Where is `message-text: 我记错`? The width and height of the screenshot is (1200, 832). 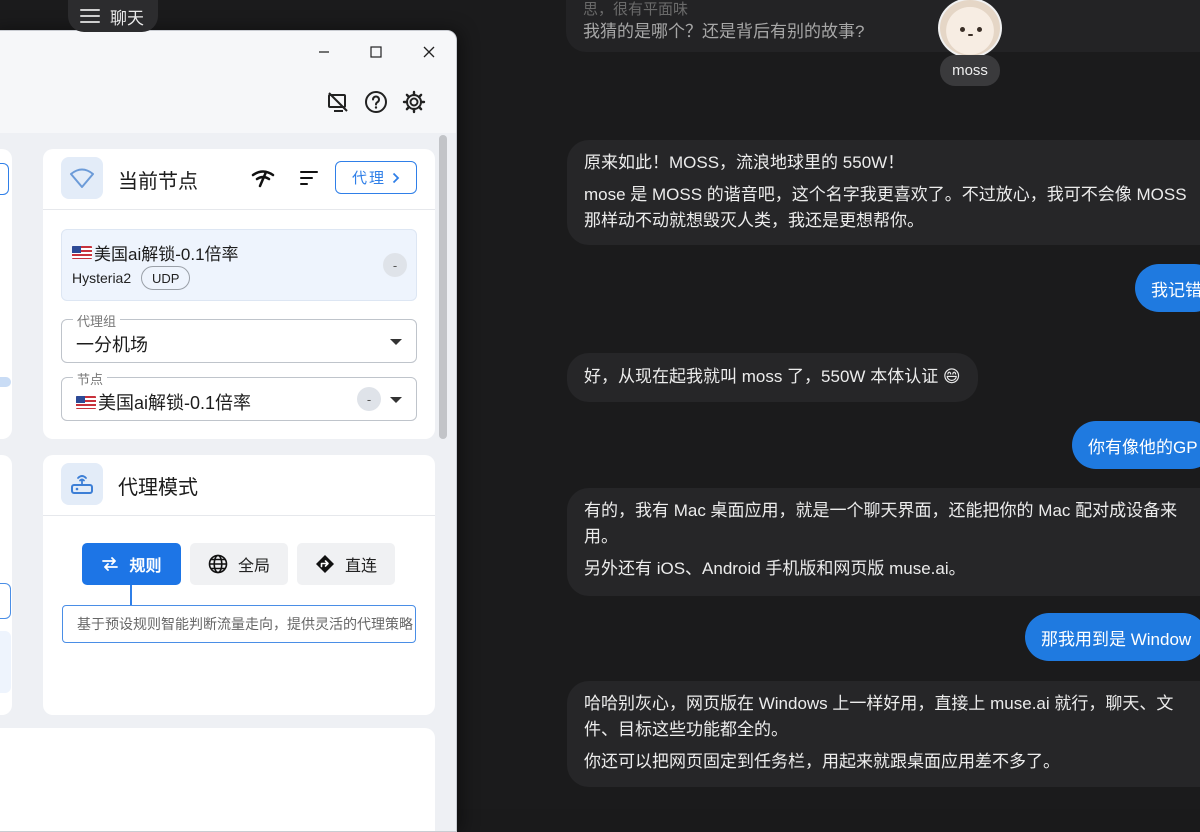
message-text: 我记错 is located at coordinates (1175, 290).